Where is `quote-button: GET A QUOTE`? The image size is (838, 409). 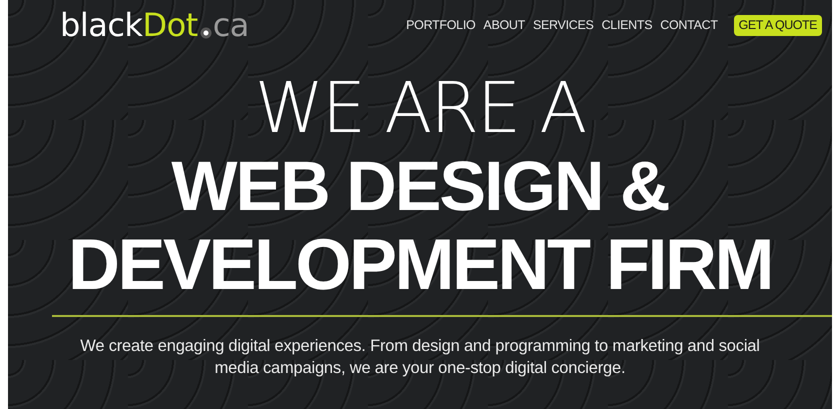
quote-button: GET A QUOTE is located at coordinates (778, 25).